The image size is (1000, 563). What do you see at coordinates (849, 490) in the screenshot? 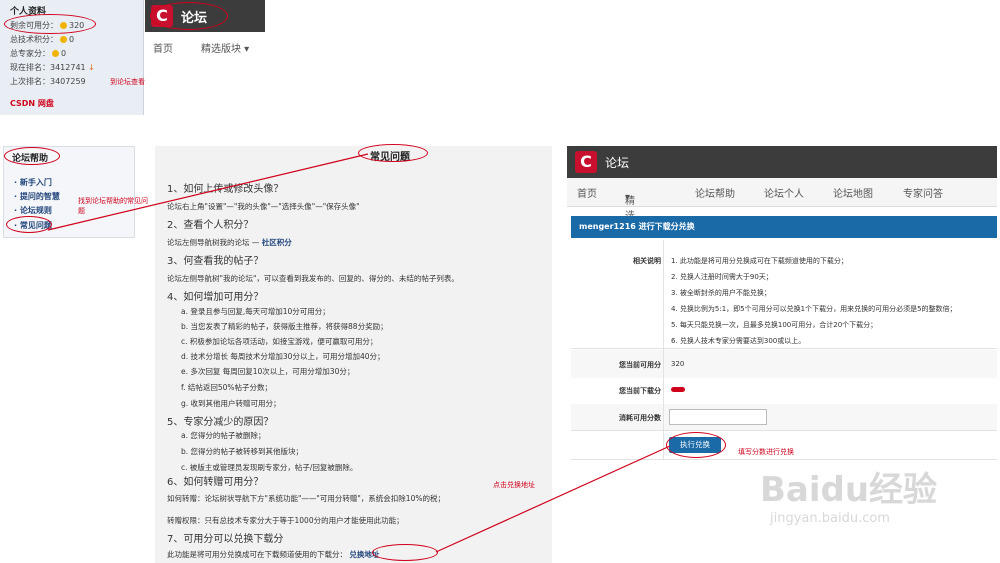
I see `baidu-logo: Baidu经验` at bounding box center [849, 490].